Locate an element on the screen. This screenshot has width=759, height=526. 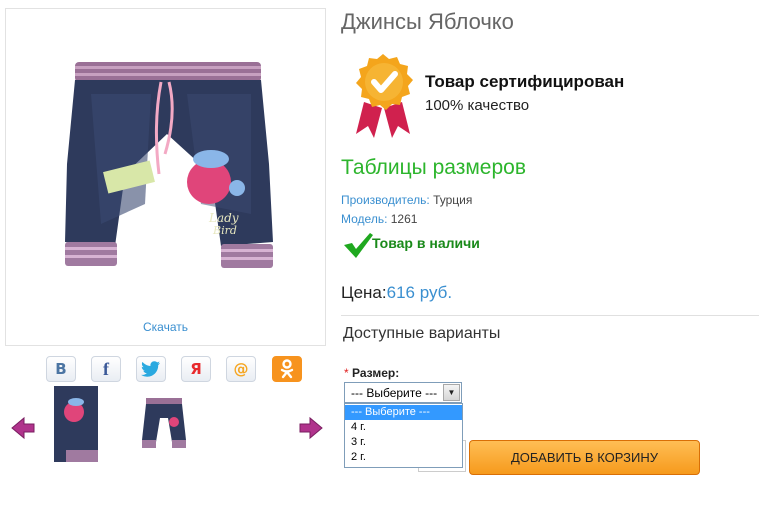
next-arrow-icon is located at coordinates (311, 428).